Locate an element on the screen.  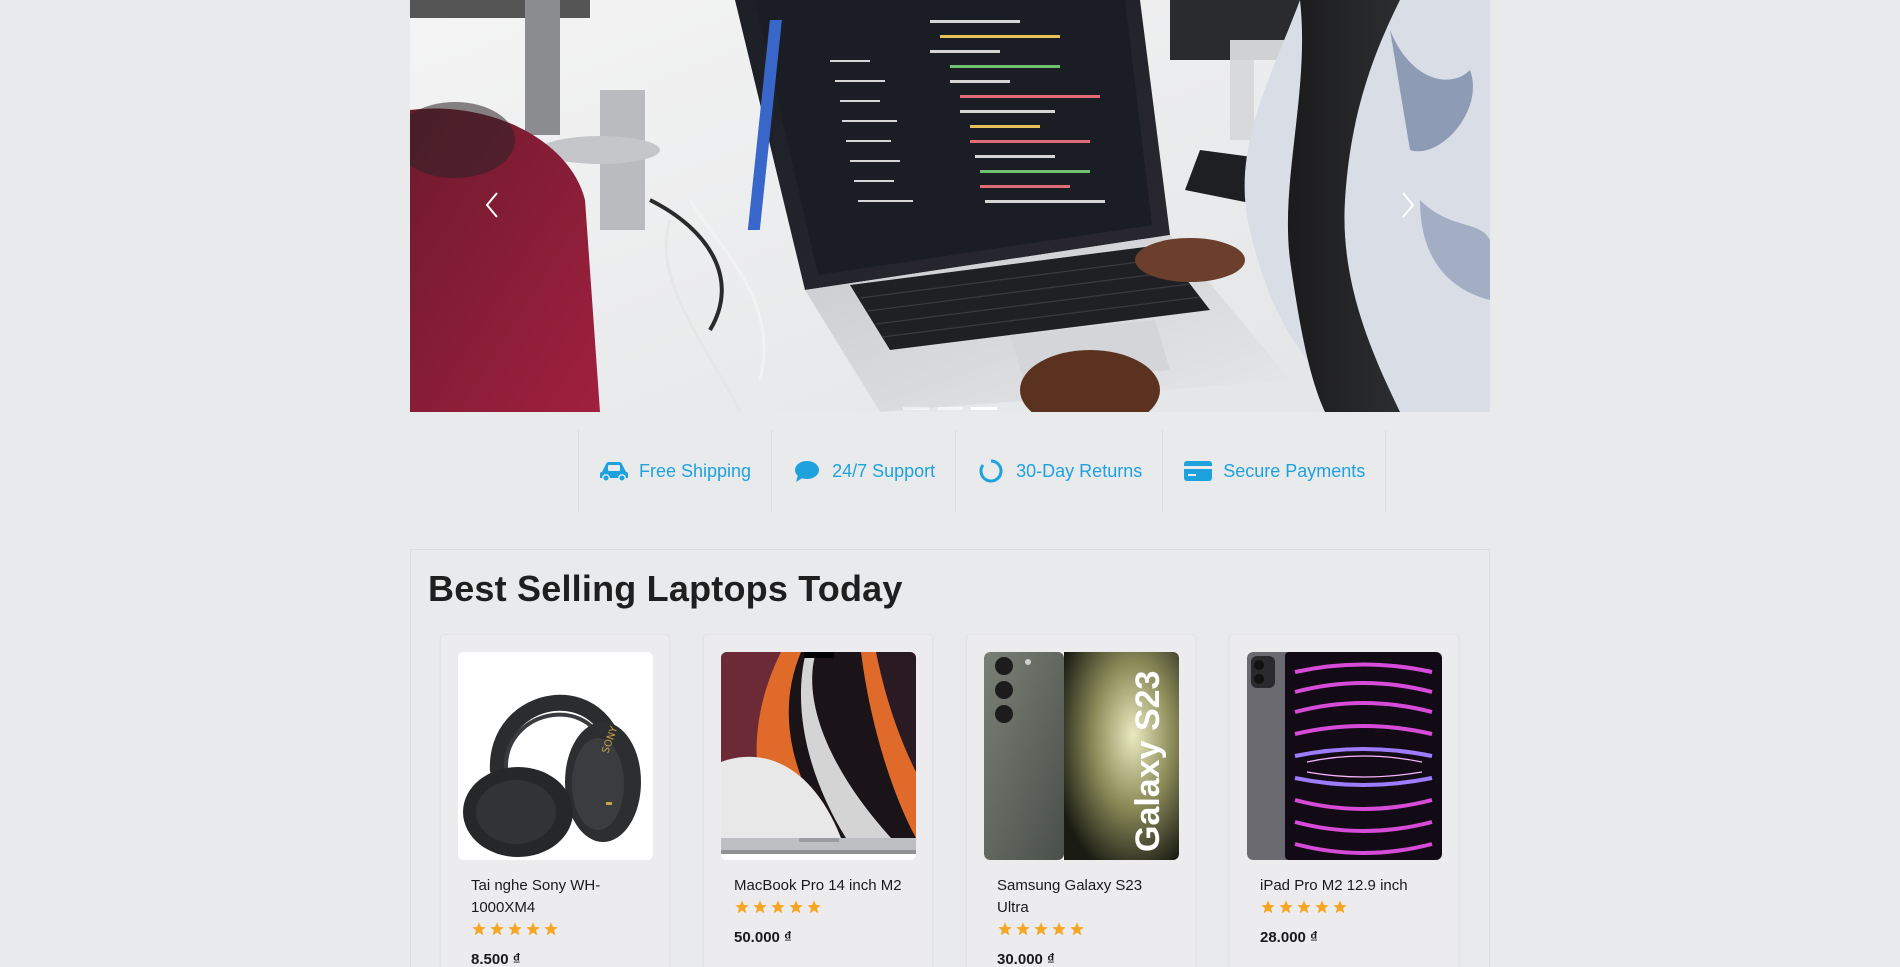
feature-secure-payments: Secure Payments is located at coordinates (1274, 471).